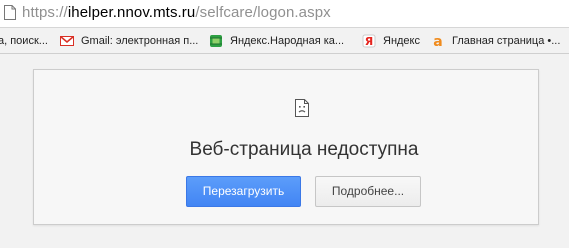  I want to click on svg-text: a, so click(437, 41).